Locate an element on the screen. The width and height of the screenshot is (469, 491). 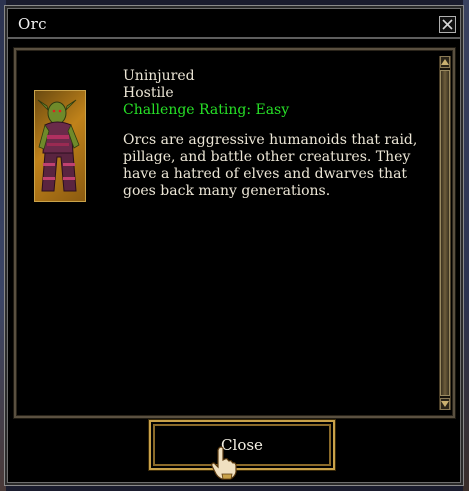
vertical-scrollbar is located at coordinates (445, 233).